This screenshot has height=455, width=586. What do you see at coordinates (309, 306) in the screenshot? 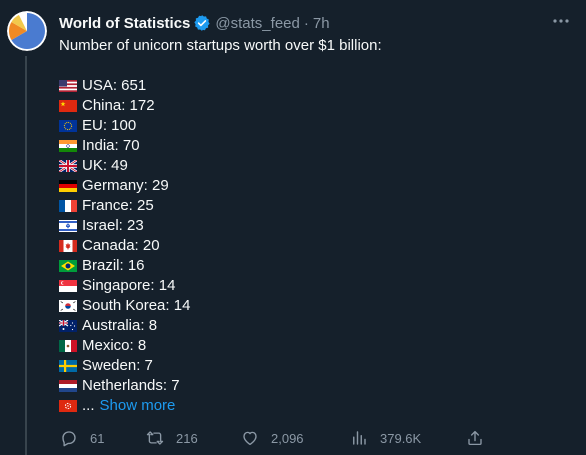
I see `list-item: South Korea: 14` at bounding box center [309, 306].